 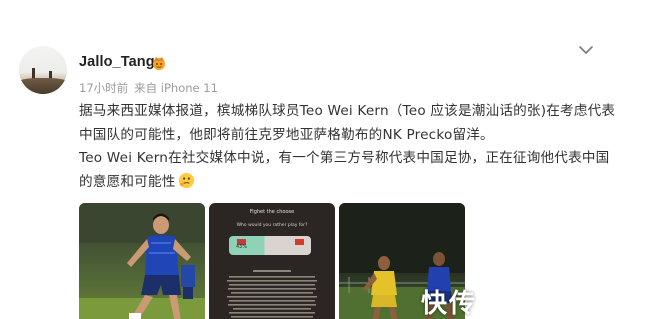 I want to click on avatar, so click(x=43, y=70).